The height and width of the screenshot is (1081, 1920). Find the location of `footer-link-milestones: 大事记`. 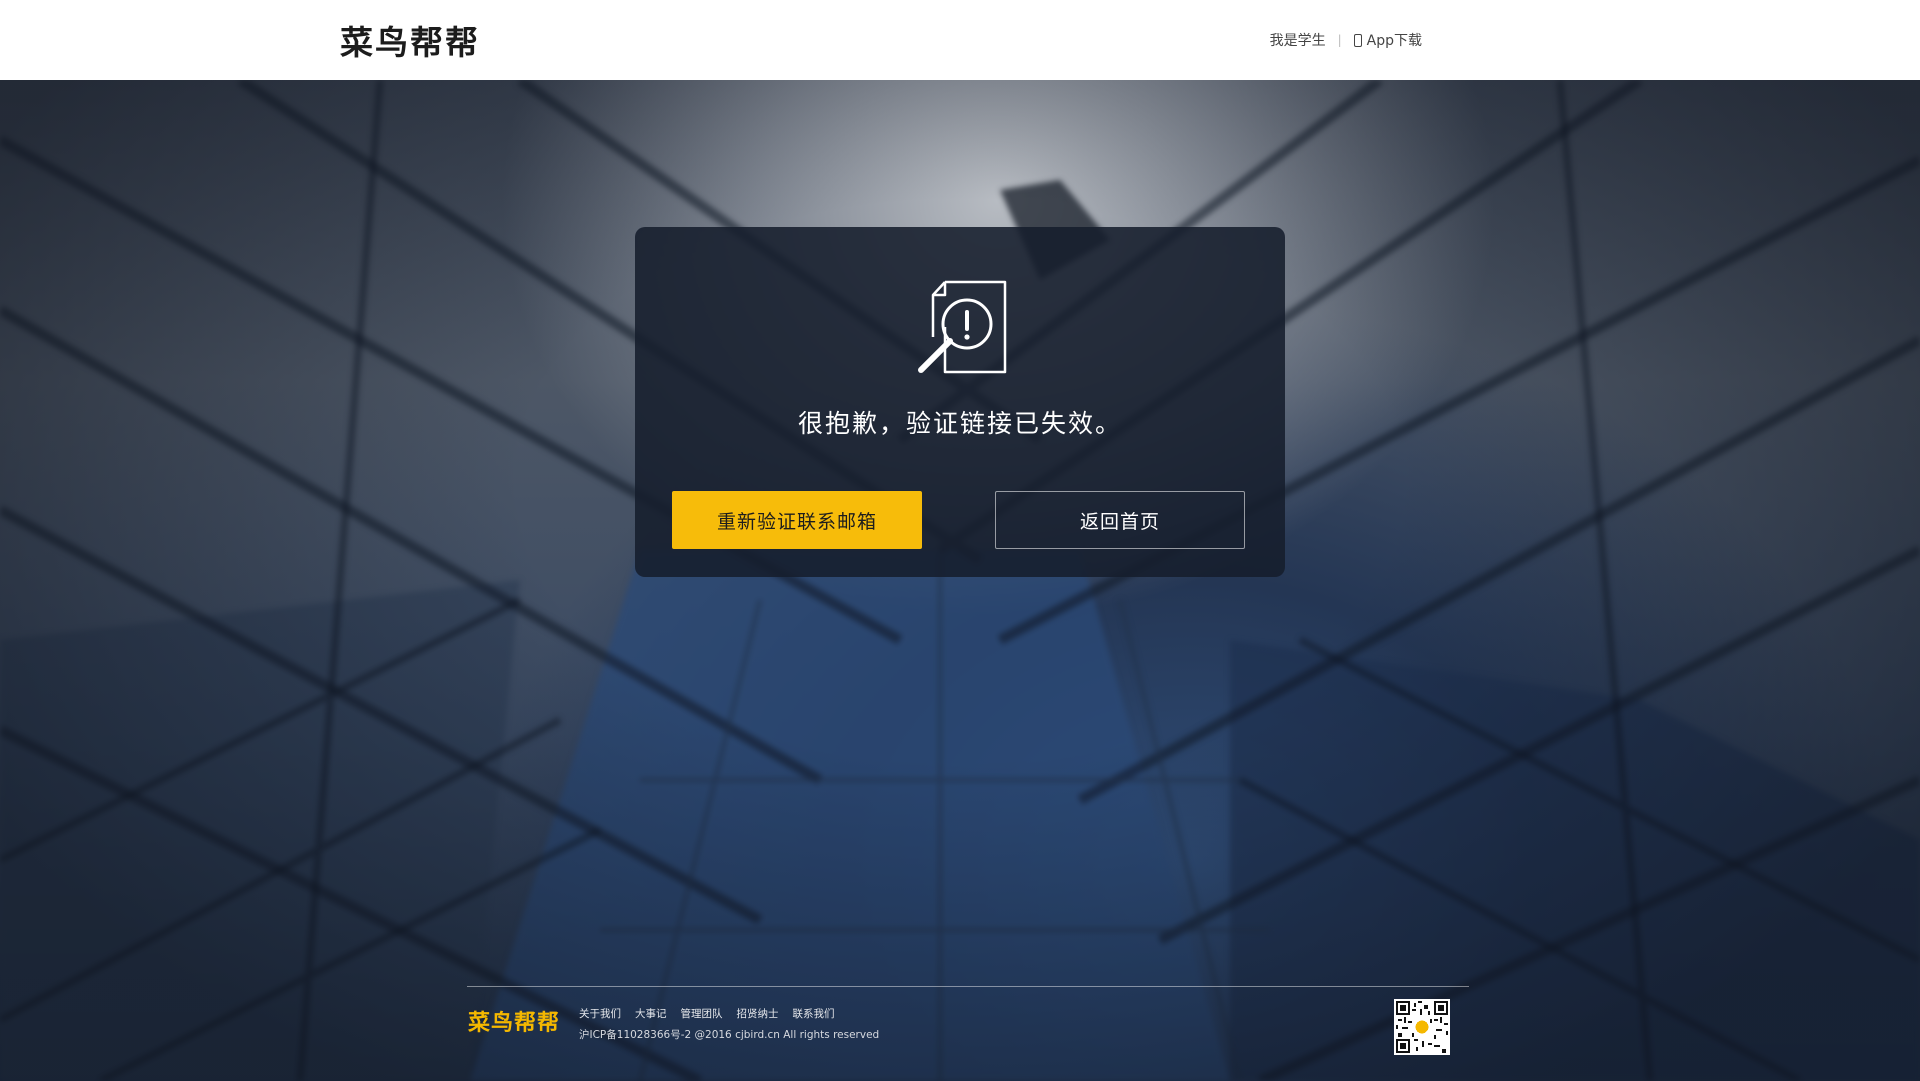

footer-link-milestones: 大事记 is located at coordinates (651, 1013).